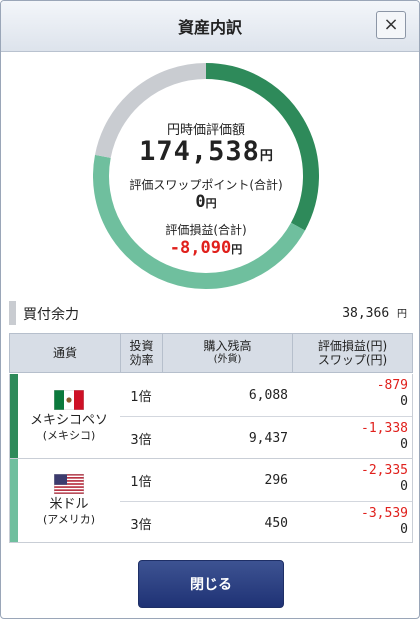 This screenshot has height=619, width=420. I want to click on close-icon: ×, so click(391, 25).